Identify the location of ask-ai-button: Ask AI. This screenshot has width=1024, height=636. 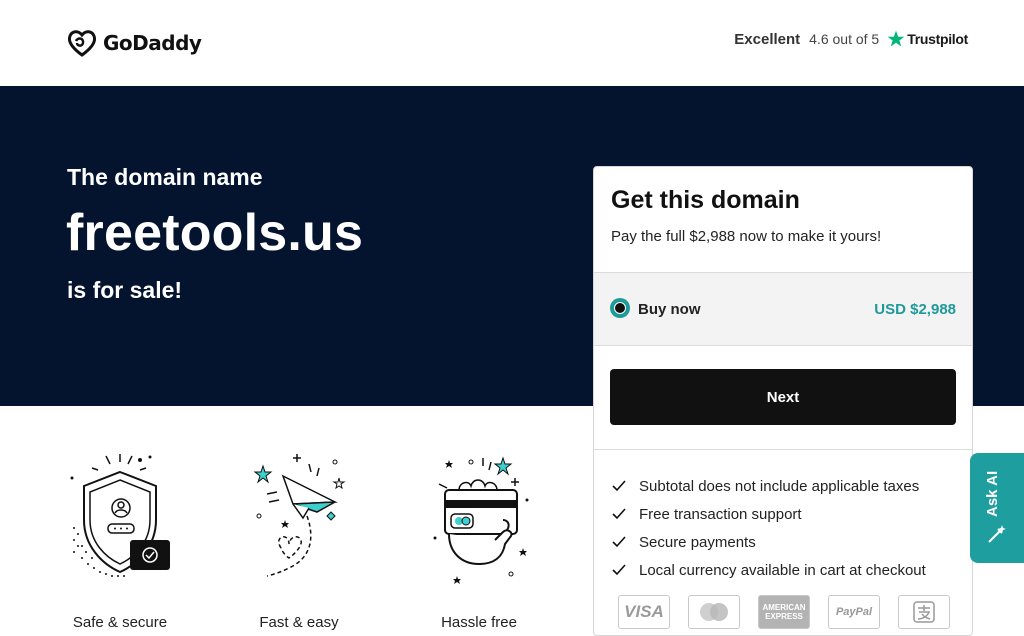
(997, 508).